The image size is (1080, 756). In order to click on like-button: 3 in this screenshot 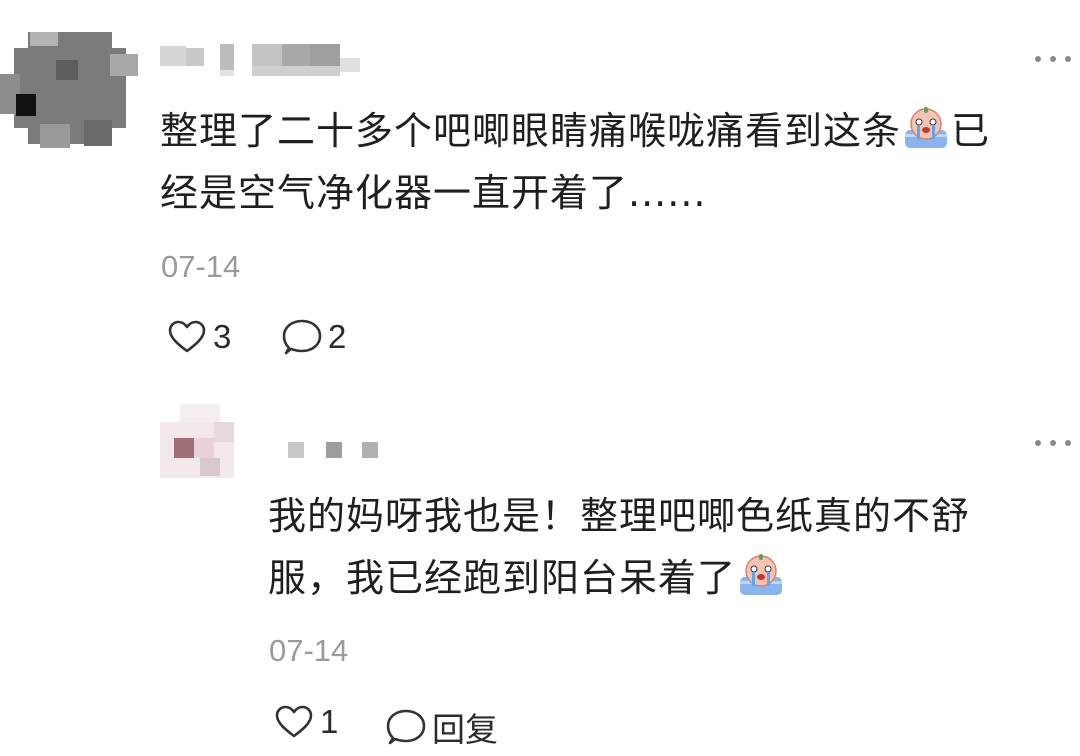, I will do `click(199, 337)`.